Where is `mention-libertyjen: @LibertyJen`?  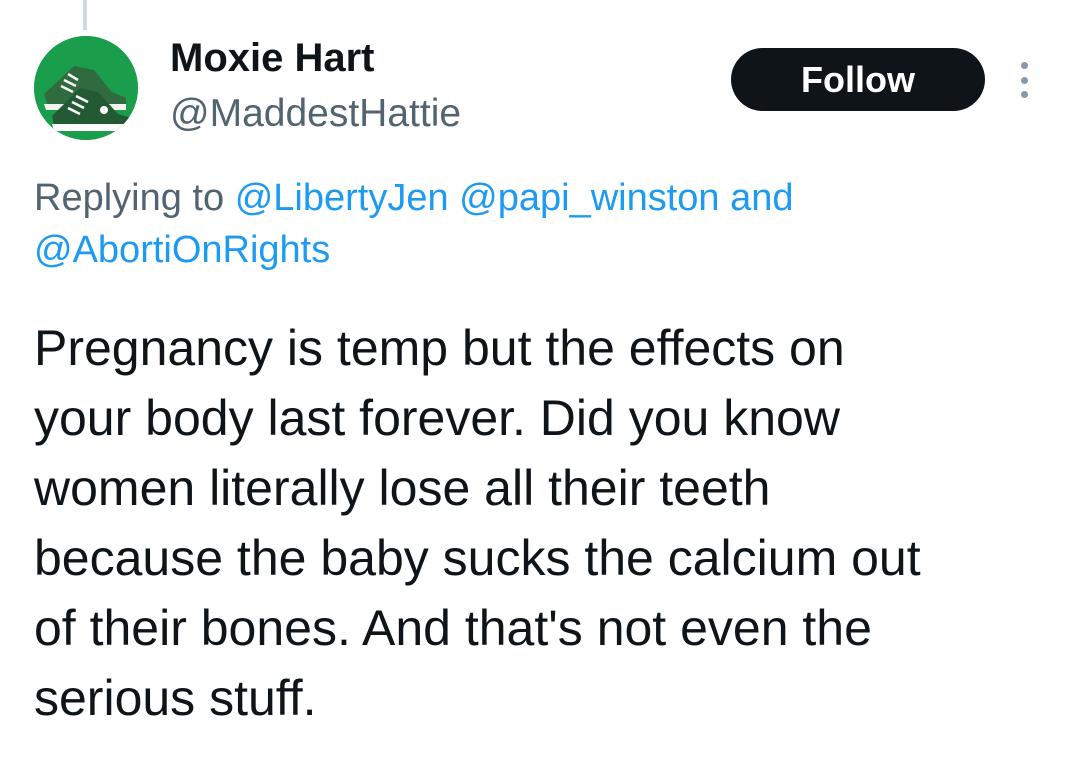 mention-libertyjen: @LibertyJen is located at coordinates (342, 198).